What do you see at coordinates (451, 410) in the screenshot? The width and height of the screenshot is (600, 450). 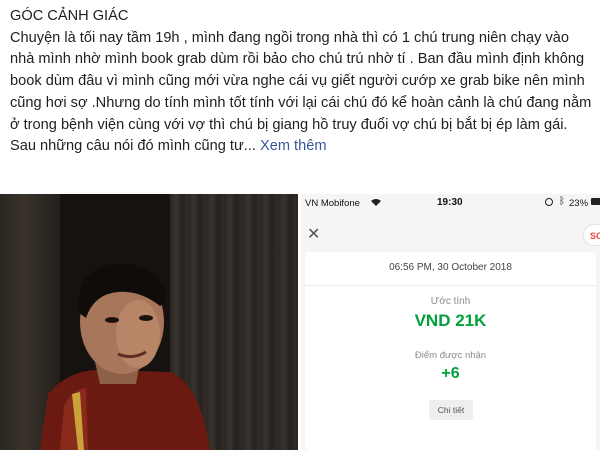 I see `details-button: Chi tiết` at bounding box center [451, 410].